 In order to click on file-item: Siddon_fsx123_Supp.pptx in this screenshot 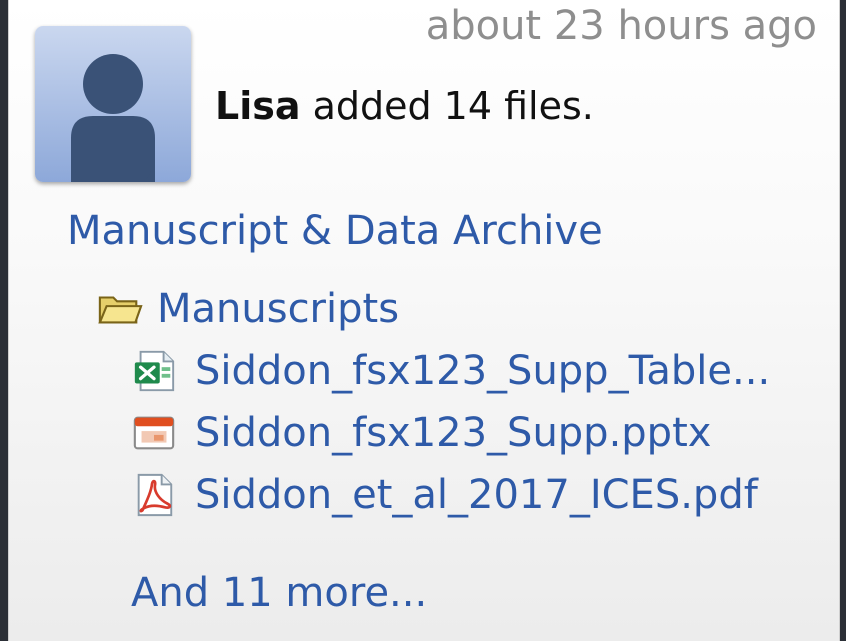, I will do `click(421, 433)`.